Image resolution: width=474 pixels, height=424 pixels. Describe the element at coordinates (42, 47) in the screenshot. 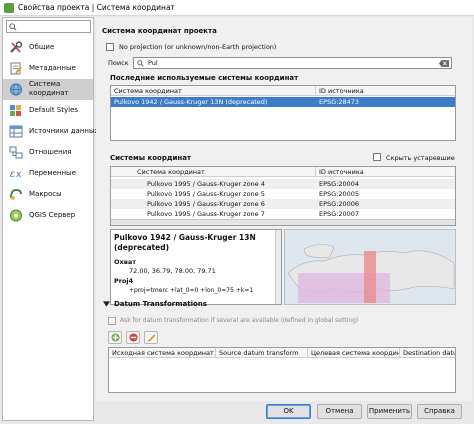

I see `sidebar-item-label: Общие` at that location.